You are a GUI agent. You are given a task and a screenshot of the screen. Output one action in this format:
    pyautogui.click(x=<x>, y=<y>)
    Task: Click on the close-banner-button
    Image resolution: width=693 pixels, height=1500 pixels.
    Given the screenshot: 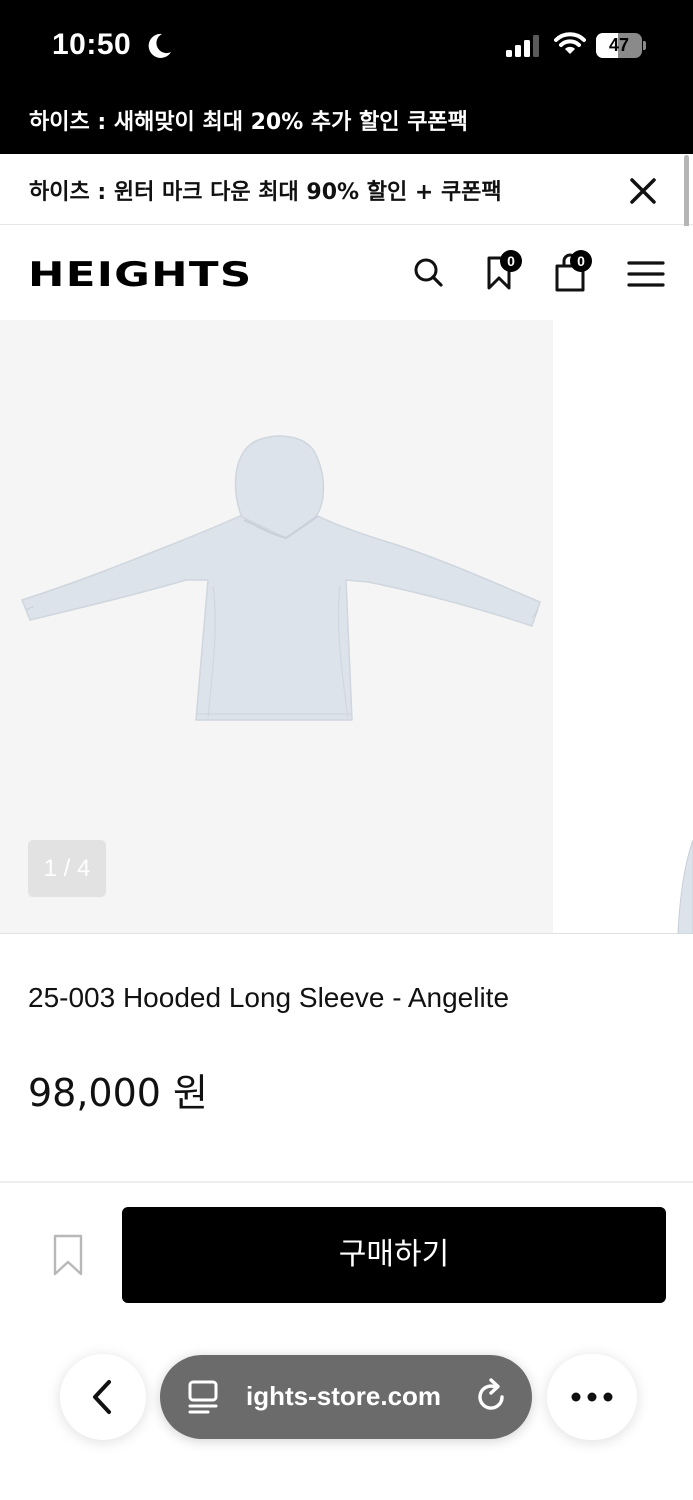 What is the action you would take?
    pyautogui.click(x=643, y=191)
    